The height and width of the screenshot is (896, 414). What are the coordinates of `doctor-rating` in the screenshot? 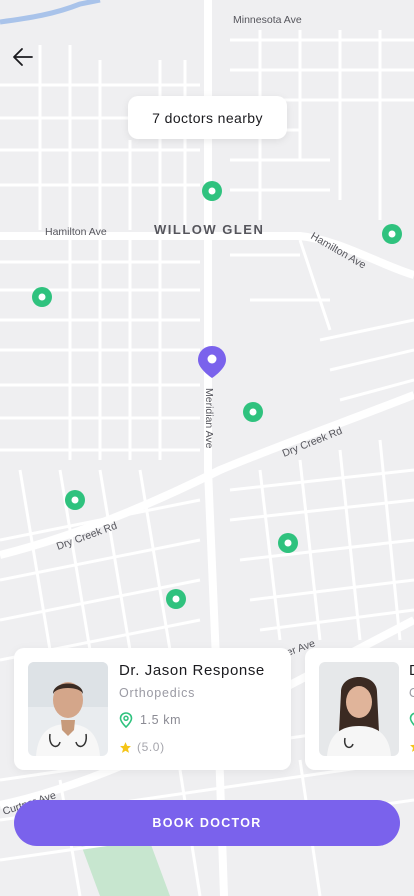 It's located at (411, 746).